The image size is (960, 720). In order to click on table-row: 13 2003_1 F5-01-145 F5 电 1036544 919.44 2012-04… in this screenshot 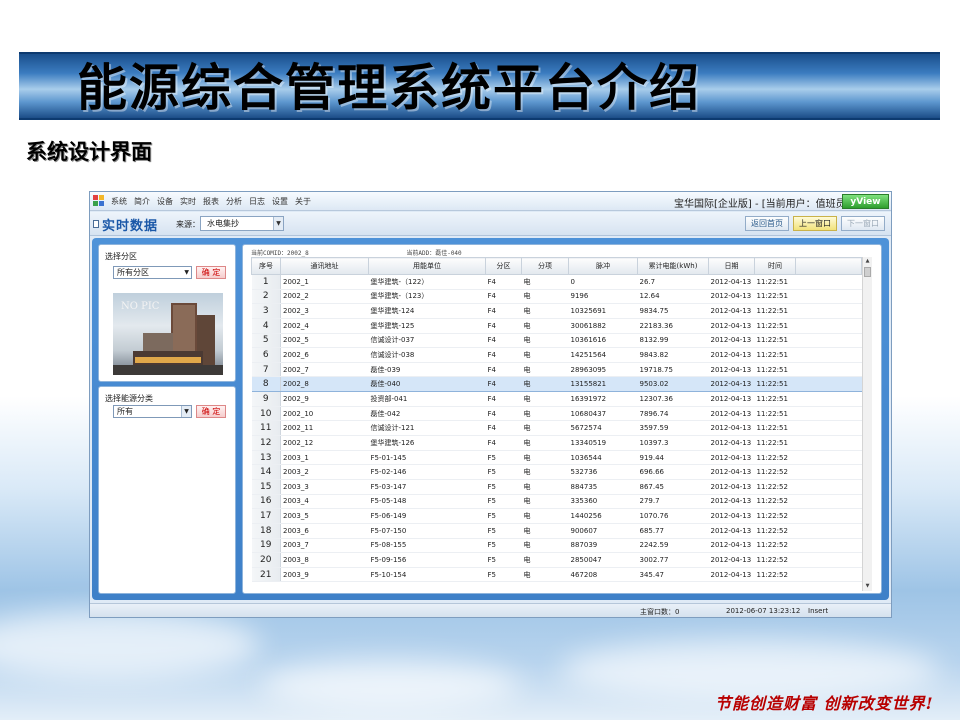, I will do `click(556, 458)`.